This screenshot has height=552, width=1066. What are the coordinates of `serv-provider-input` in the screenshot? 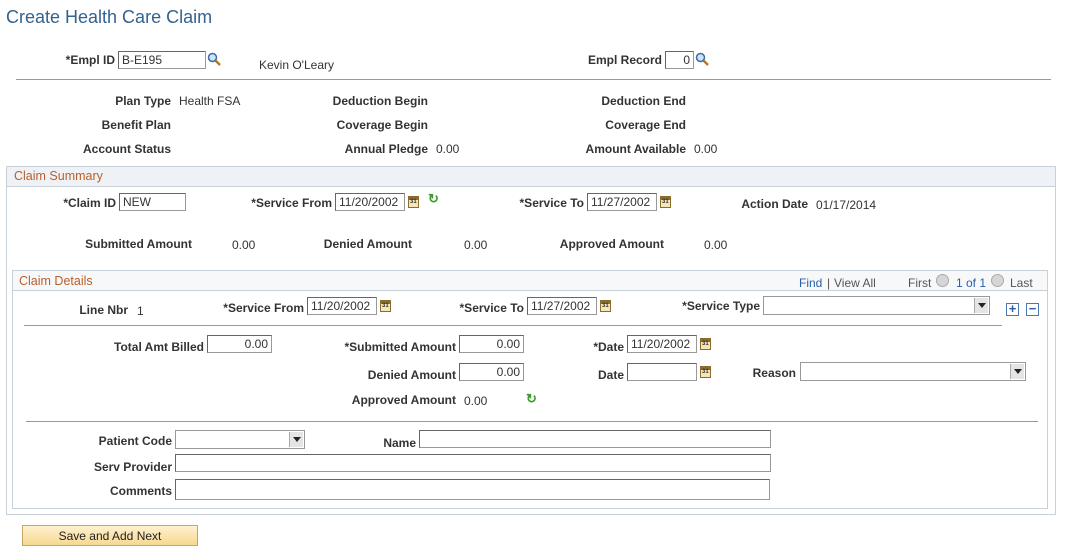 It's located at (473, 463).